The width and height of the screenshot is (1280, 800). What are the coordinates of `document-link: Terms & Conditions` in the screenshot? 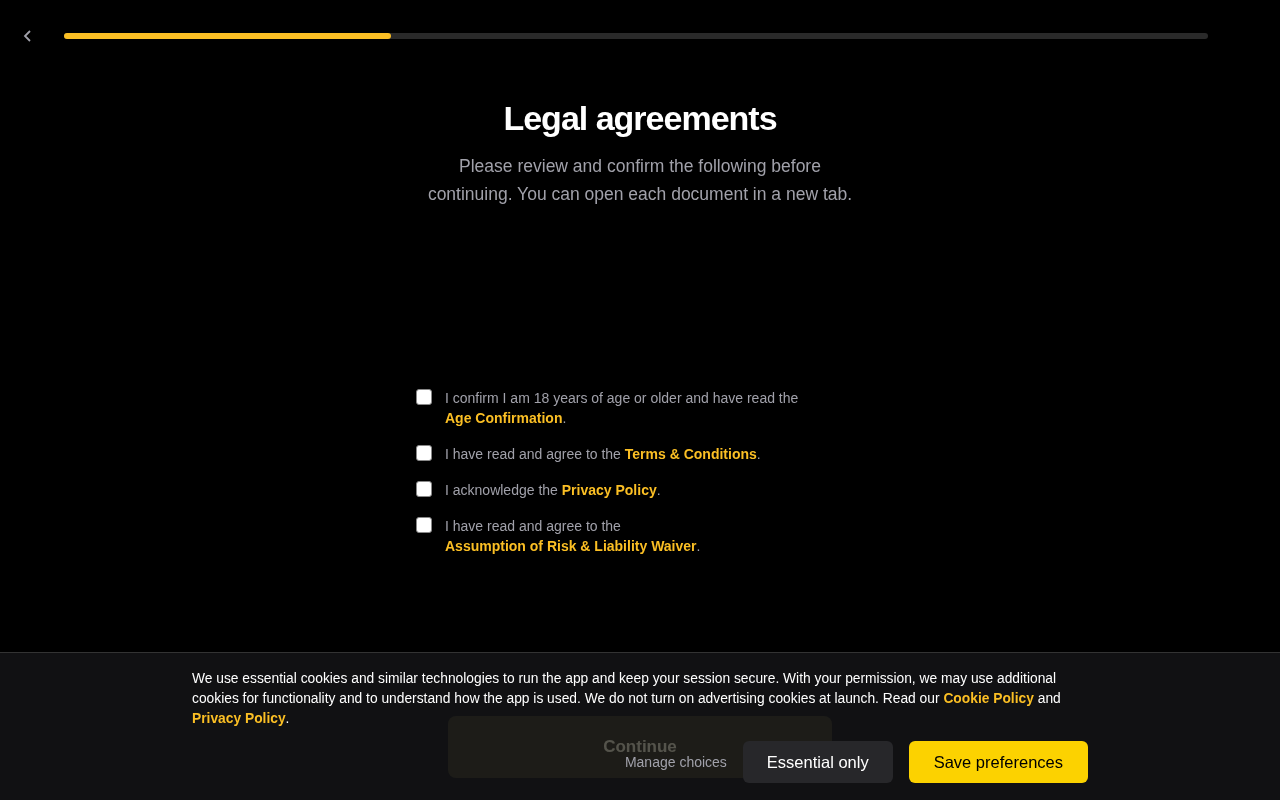 It's located at (690, 454).